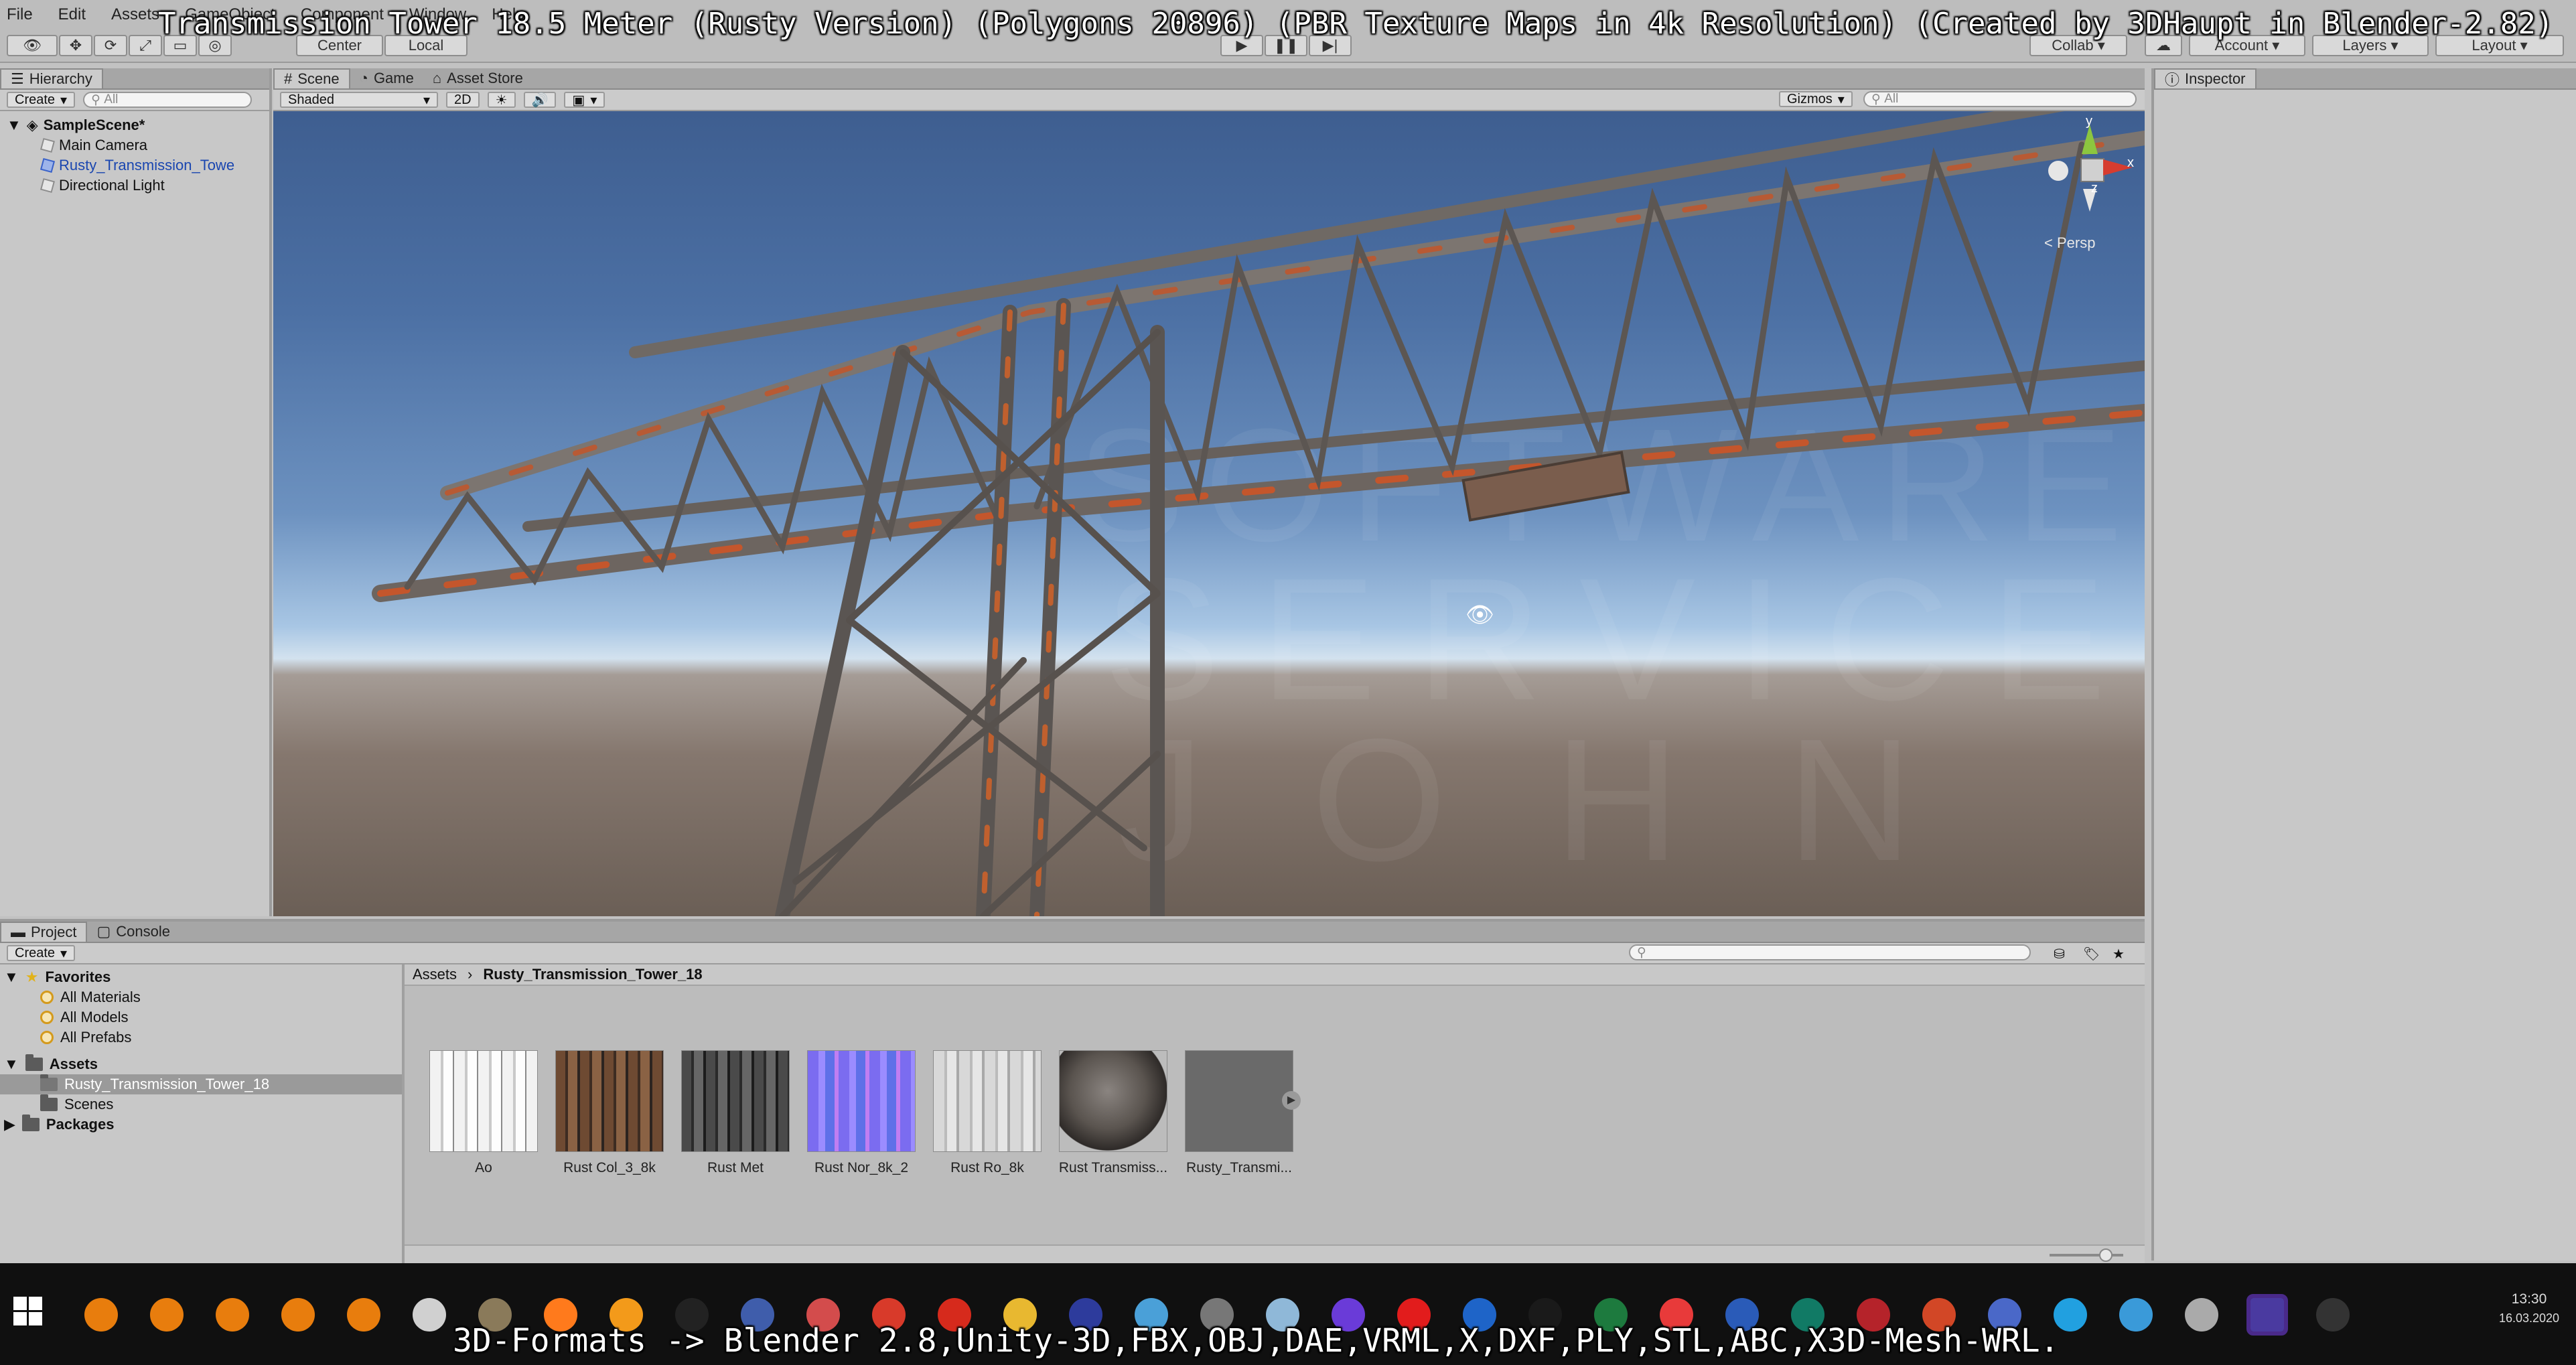 The image size is (2576, 1365). What do you see at coordinates (134, 125) in the screenshot?
I see `scene-root-row: ▼ ◈ SampleScene*` at bounding box center [134, 125].